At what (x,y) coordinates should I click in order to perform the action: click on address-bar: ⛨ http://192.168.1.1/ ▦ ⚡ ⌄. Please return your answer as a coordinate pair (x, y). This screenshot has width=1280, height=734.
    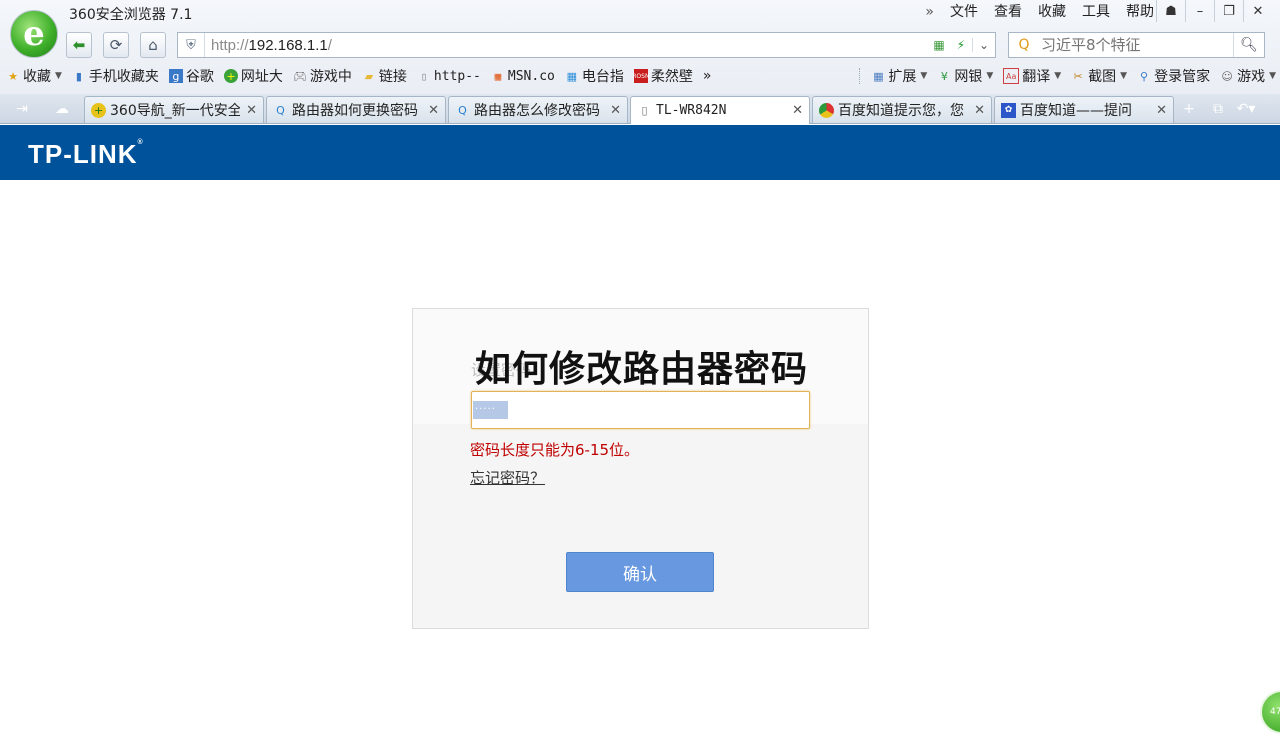
    Looking at the image, I should click on (586, 45).